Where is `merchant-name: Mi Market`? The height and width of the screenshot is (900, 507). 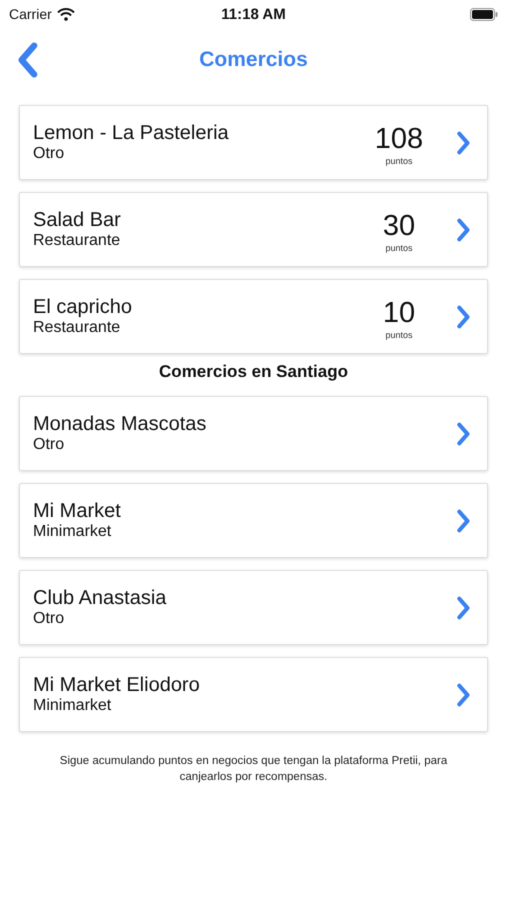
merchant-name: Mi Market is located at coordinates (77, 511).